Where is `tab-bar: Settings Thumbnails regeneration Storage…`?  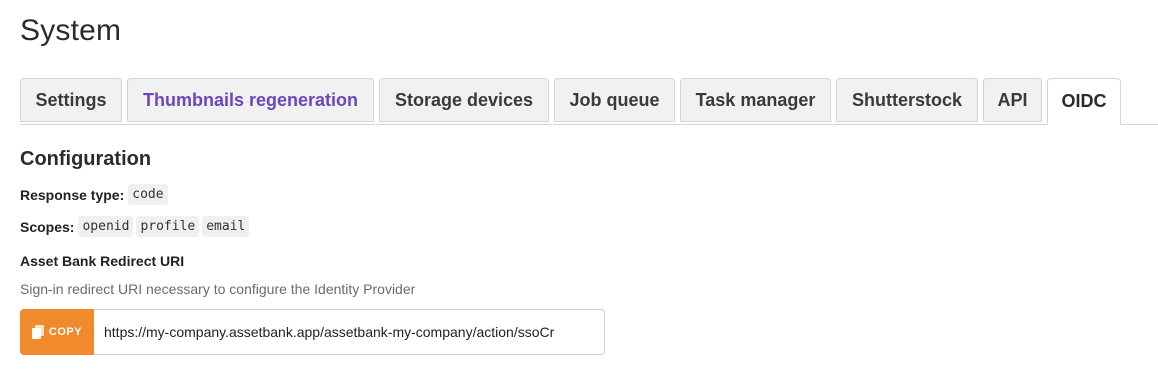
tab-bar: Settings Thumbnails regeneration Storage… is located at coordinates (589, 101).